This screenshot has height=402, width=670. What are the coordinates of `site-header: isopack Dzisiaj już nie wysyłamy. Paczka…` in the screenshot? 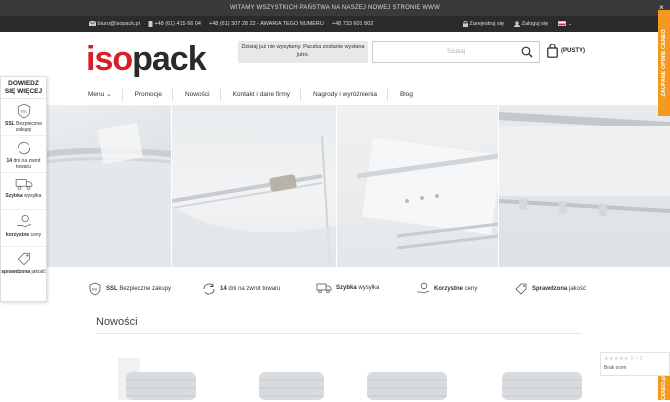 It's located at (335, 58).